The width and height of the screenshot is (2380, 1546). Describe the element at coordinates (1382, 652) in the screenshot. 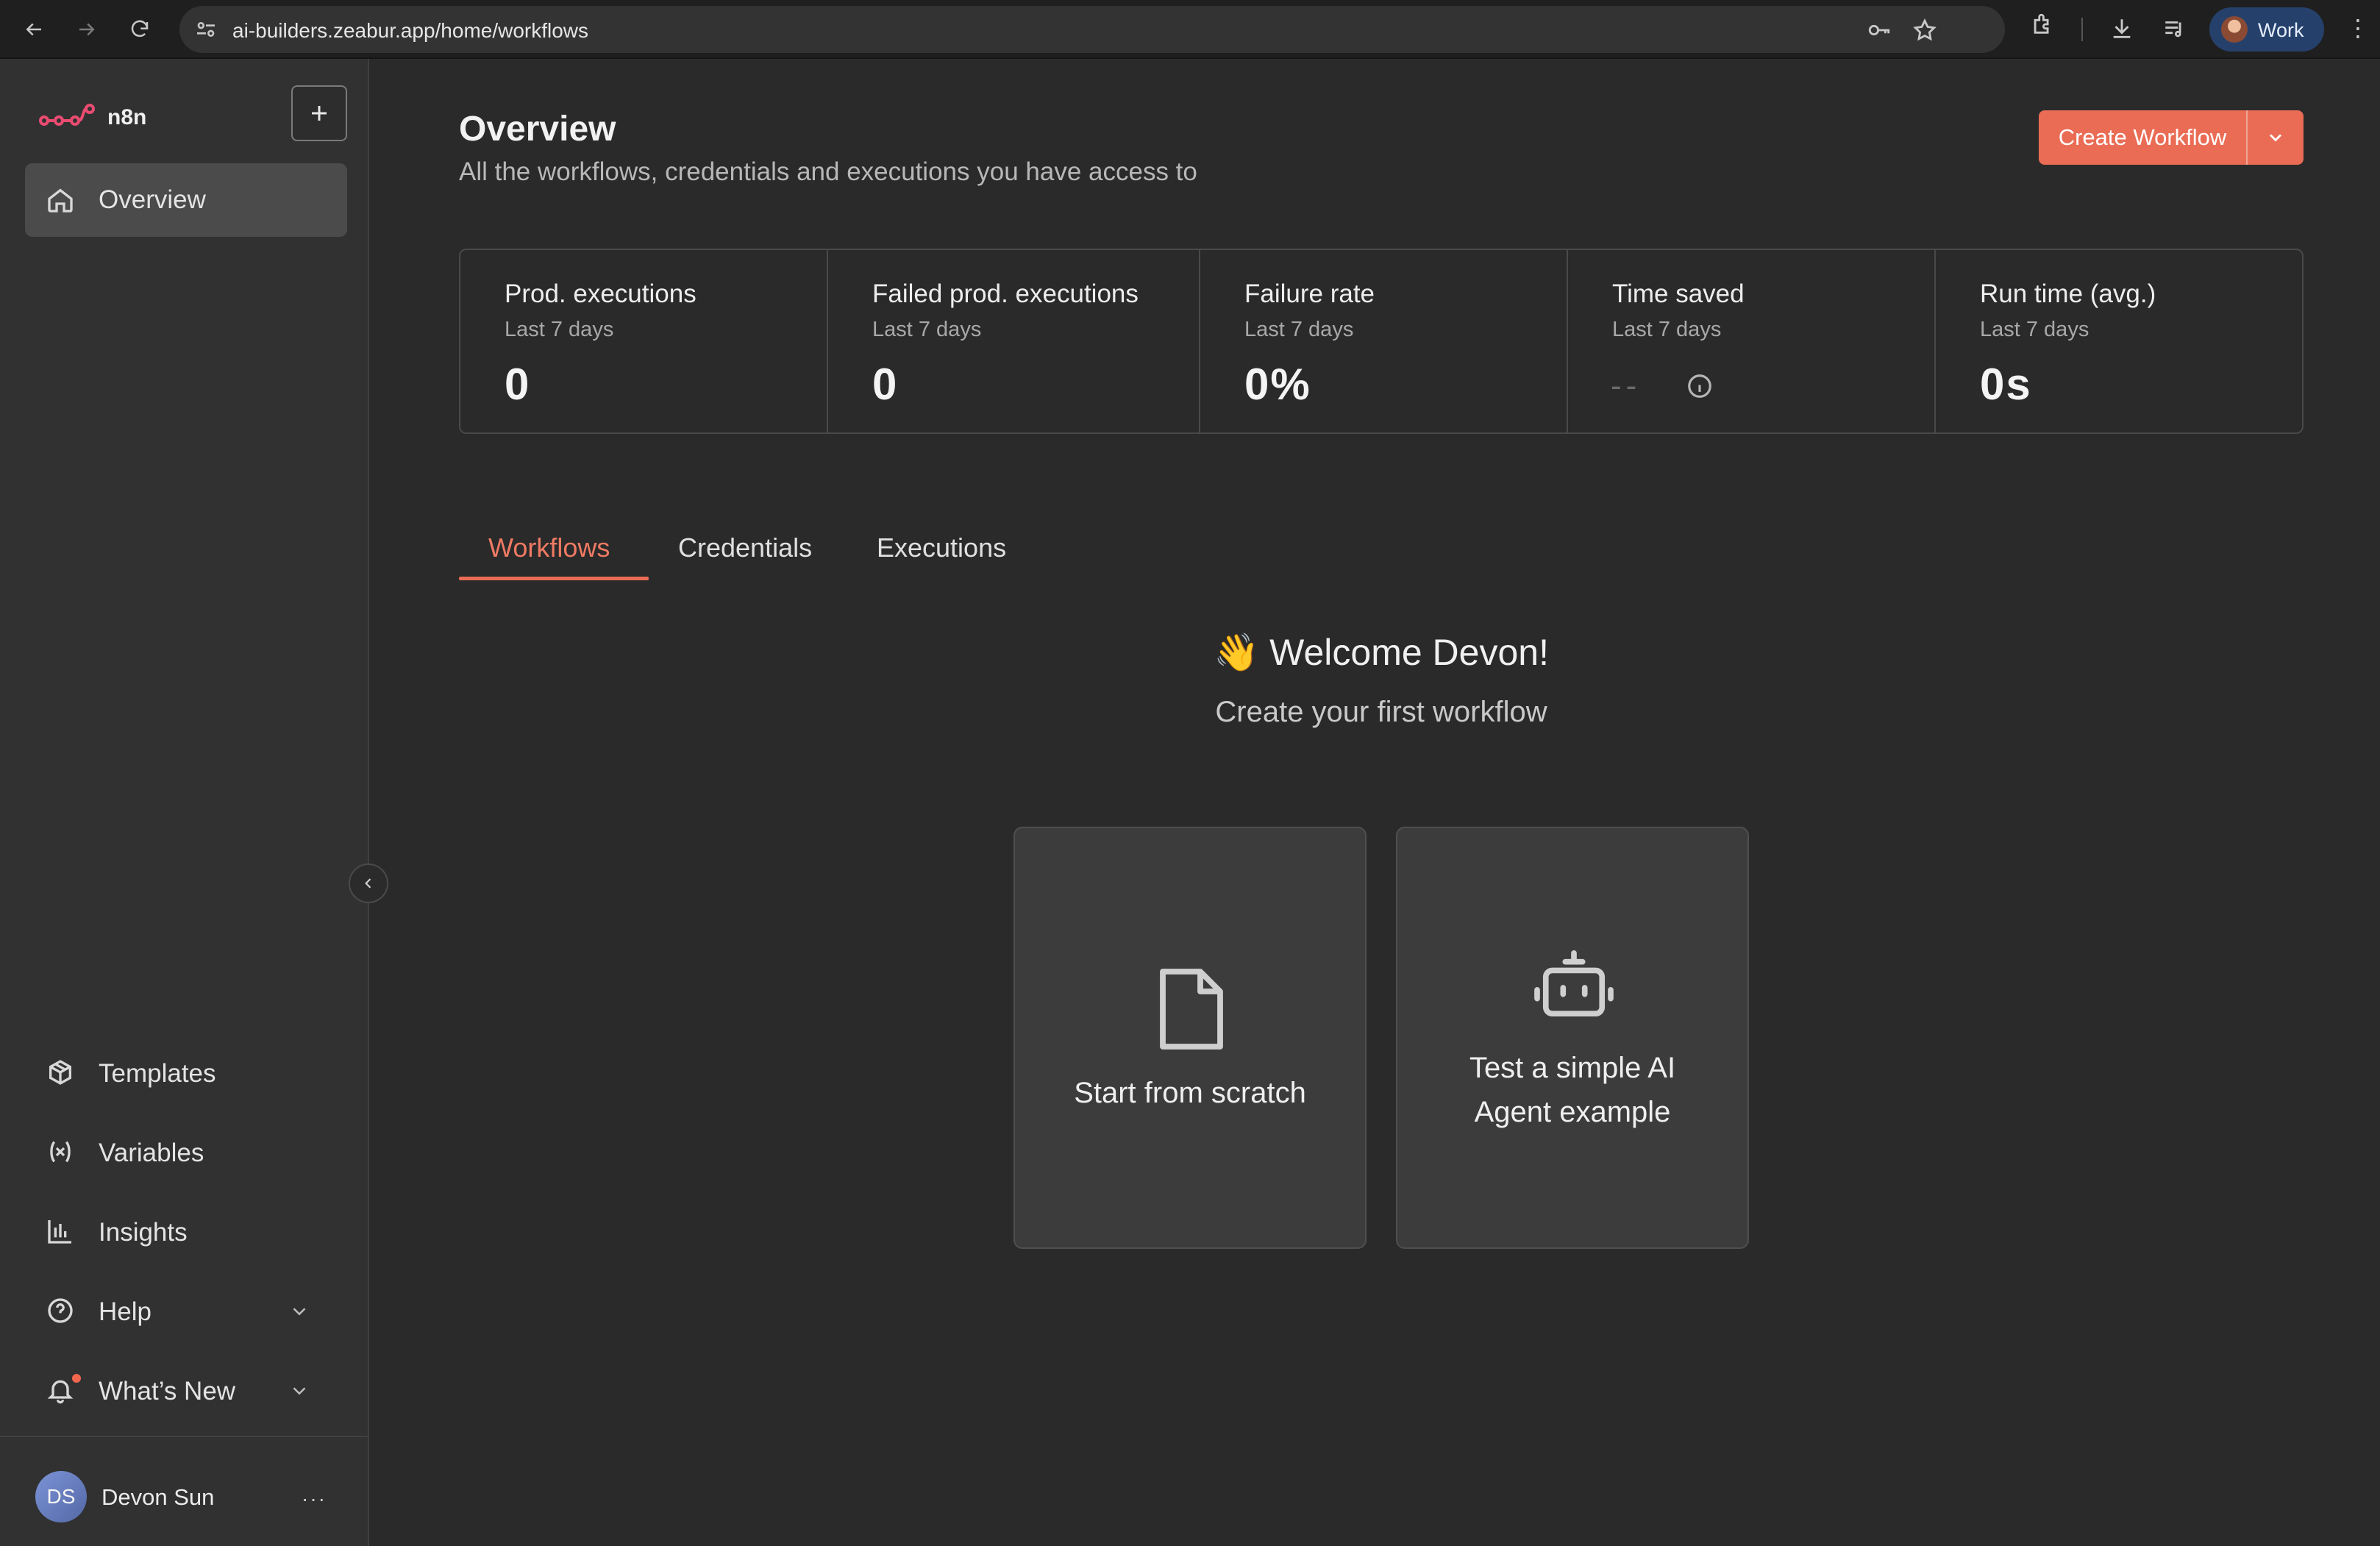

I see `welcome-heading: 👋 Welcome Devon!` at that location.